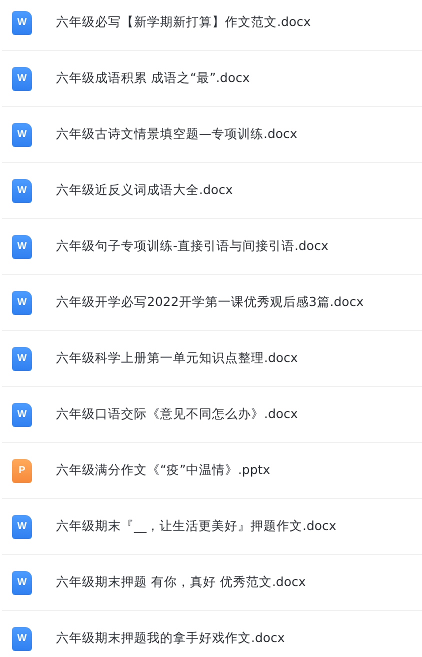 Image resolution: width=422 pixels, height=657 pixels. I want to click on file-name: 六年级期末押题我的拿手好戏作文.docx, so click(170, 638).